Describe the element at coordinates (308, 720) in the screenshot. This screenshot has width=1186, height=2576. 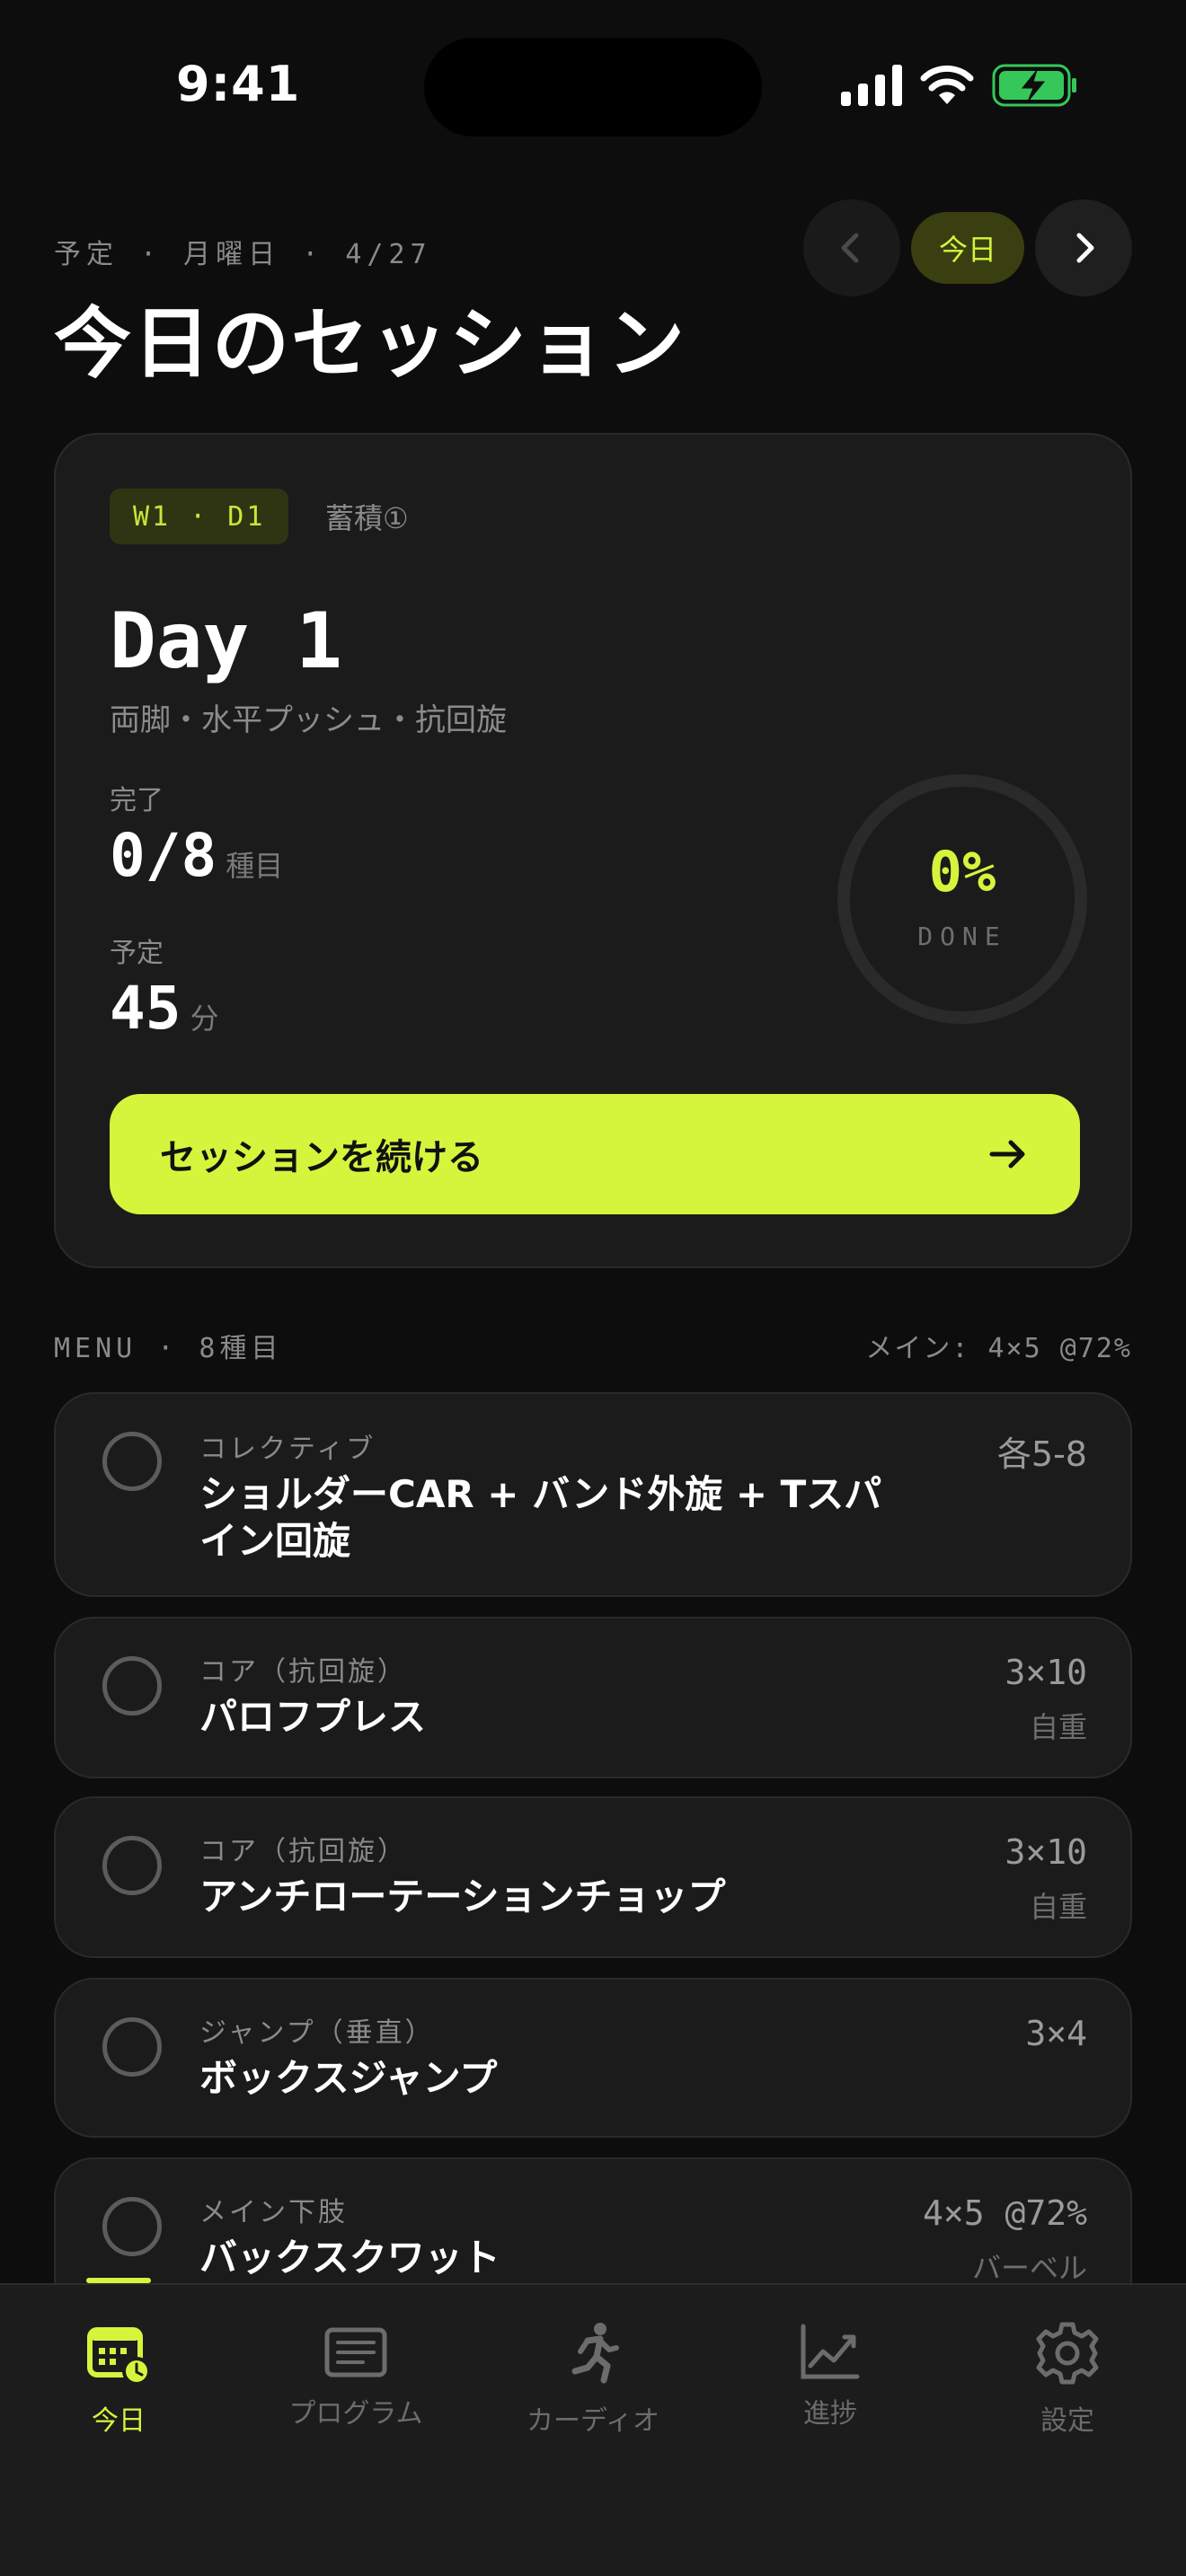
I see `day-focus: 両脚・水平プッシュ・抗回旋` at that location.